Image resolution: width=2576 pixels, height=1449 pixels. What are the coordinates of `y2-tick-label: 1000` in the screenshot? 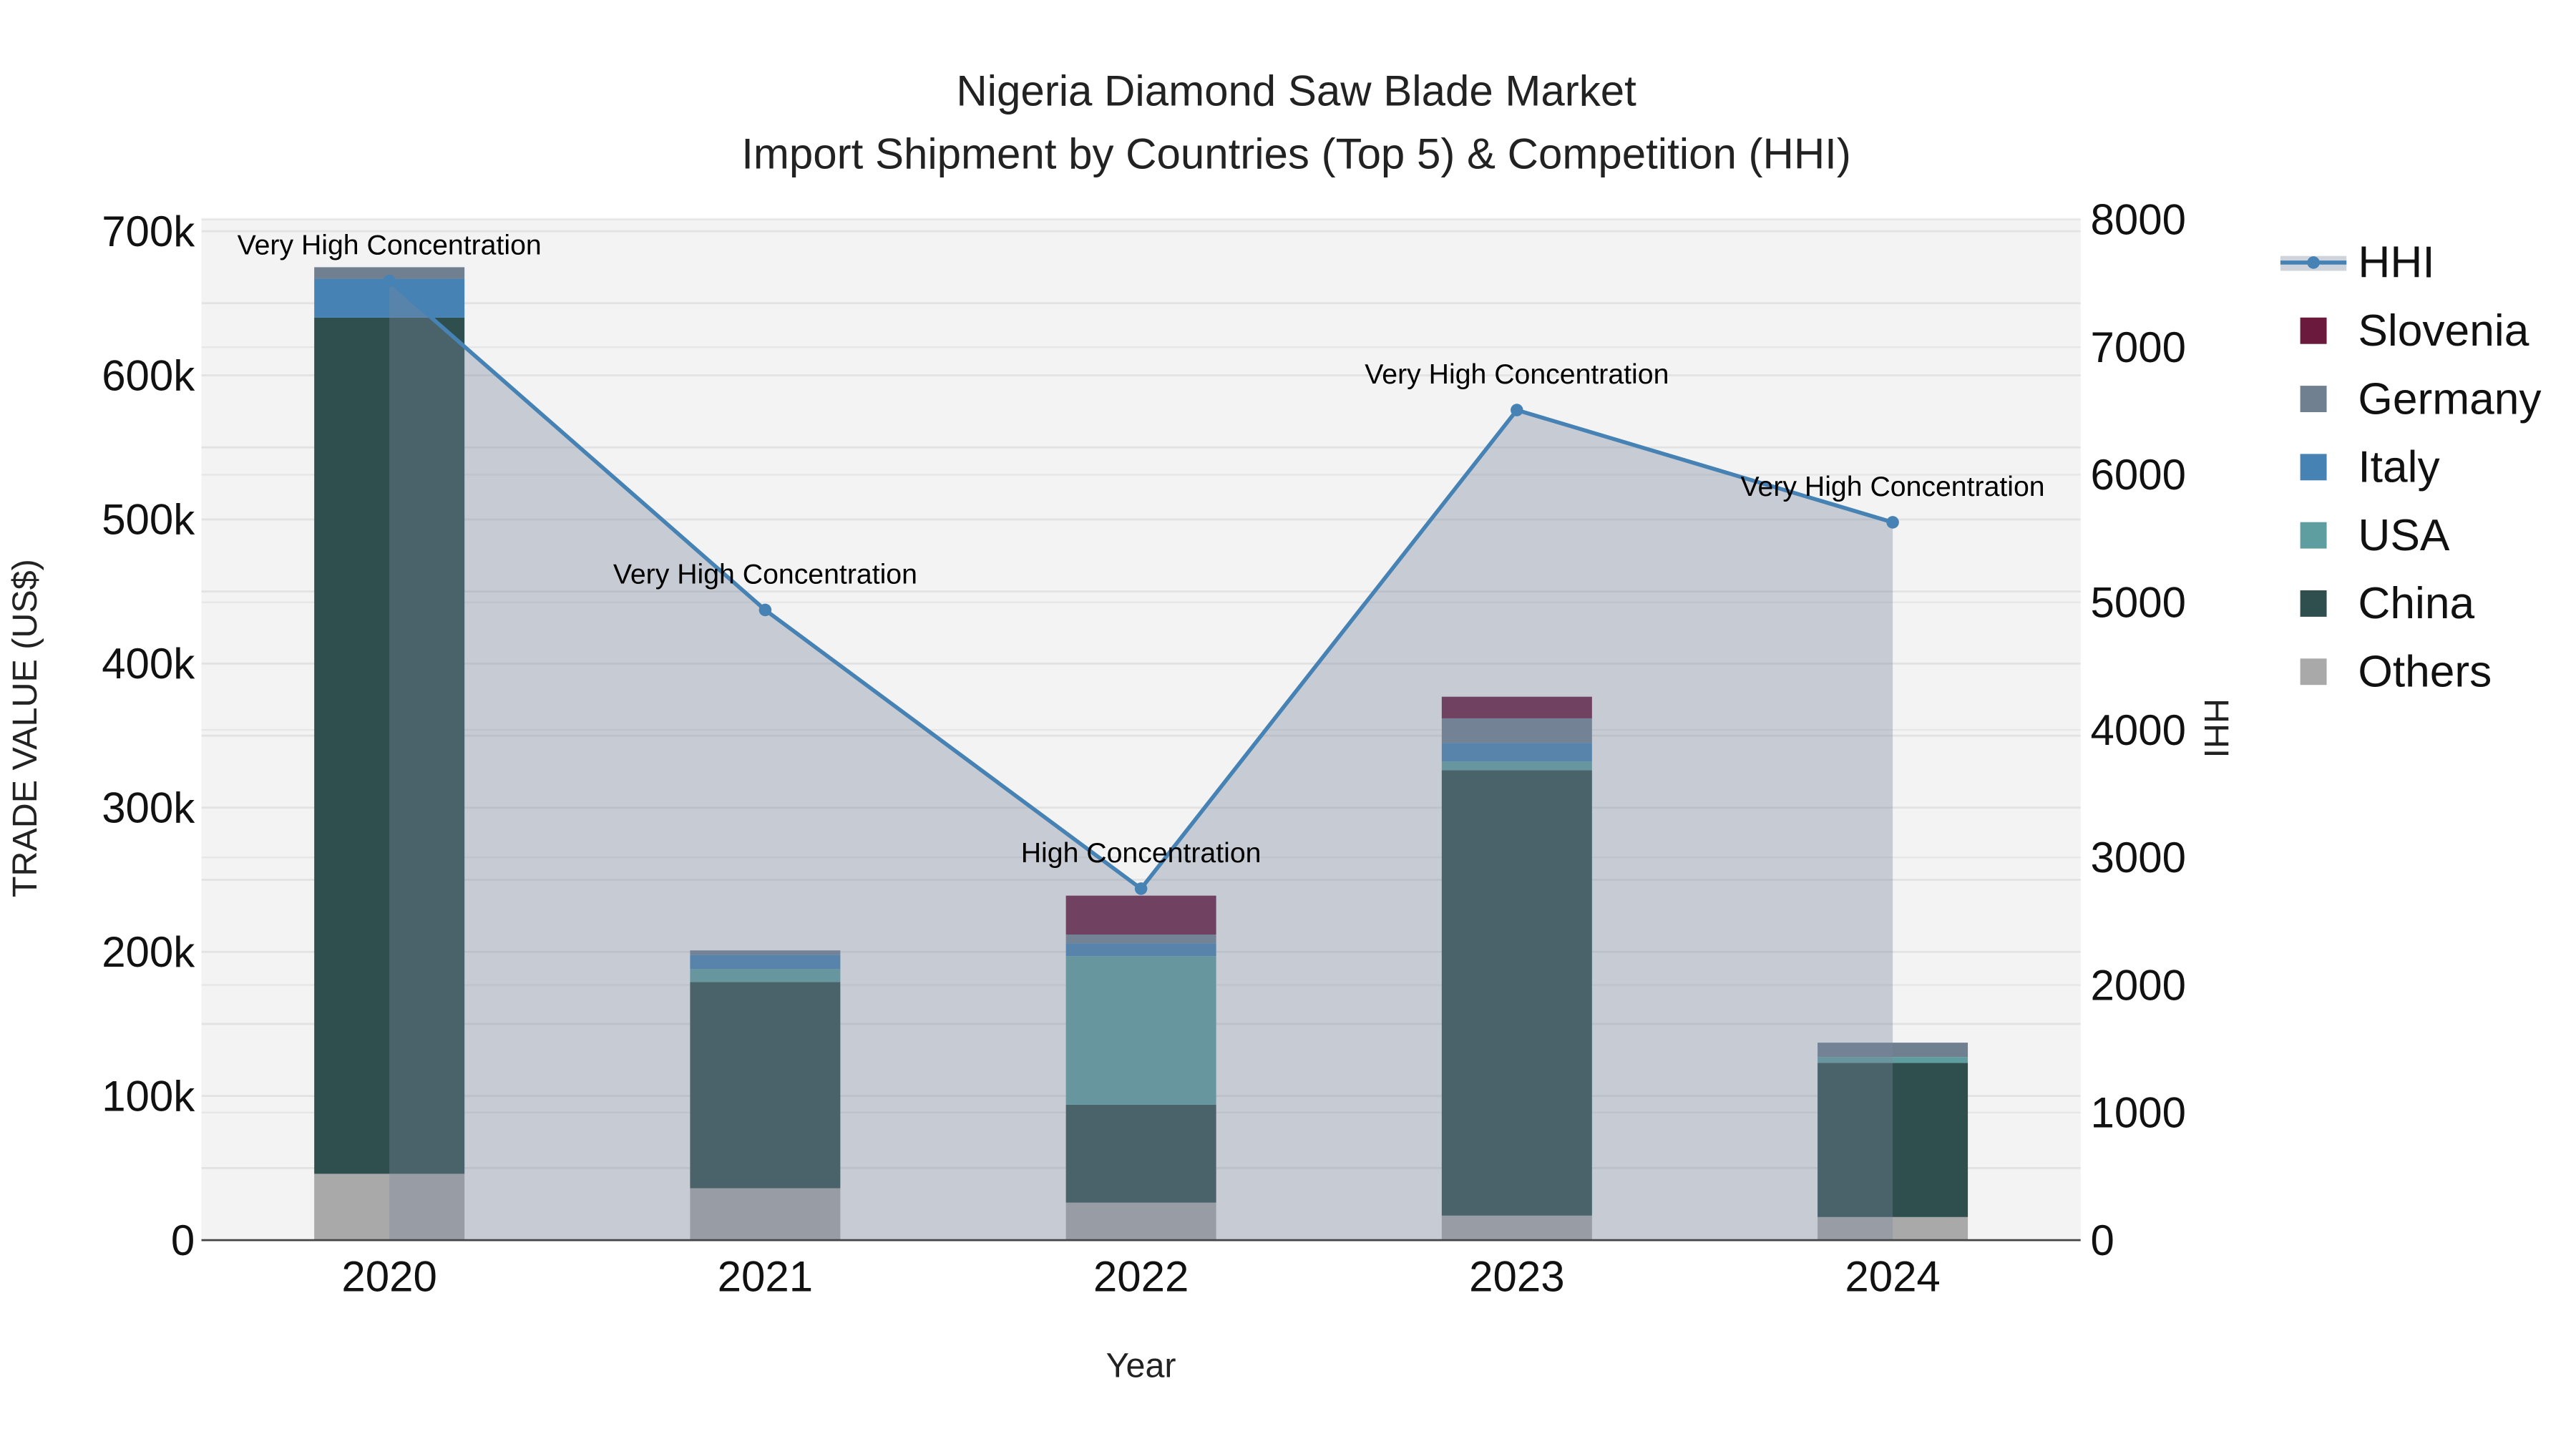 It's located at (2138, 1113).